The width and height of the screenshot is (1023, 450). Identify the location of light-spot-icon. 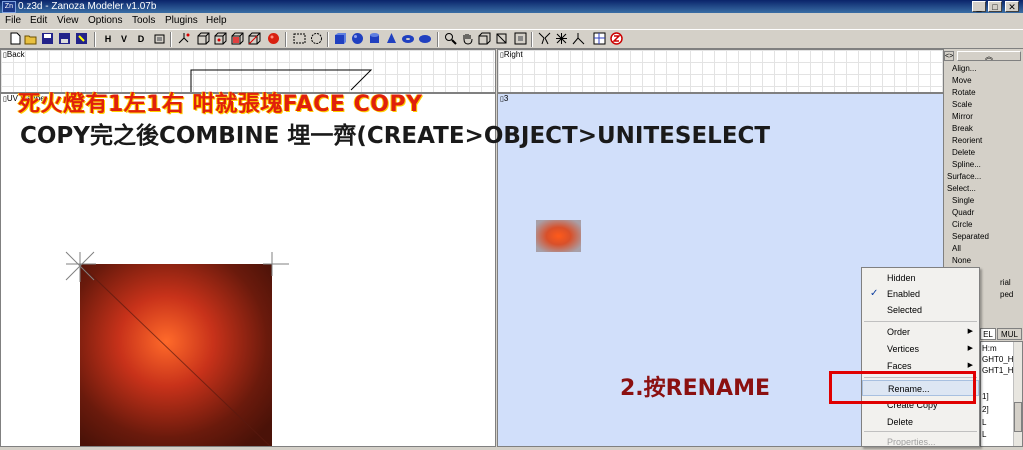
(544, 39).